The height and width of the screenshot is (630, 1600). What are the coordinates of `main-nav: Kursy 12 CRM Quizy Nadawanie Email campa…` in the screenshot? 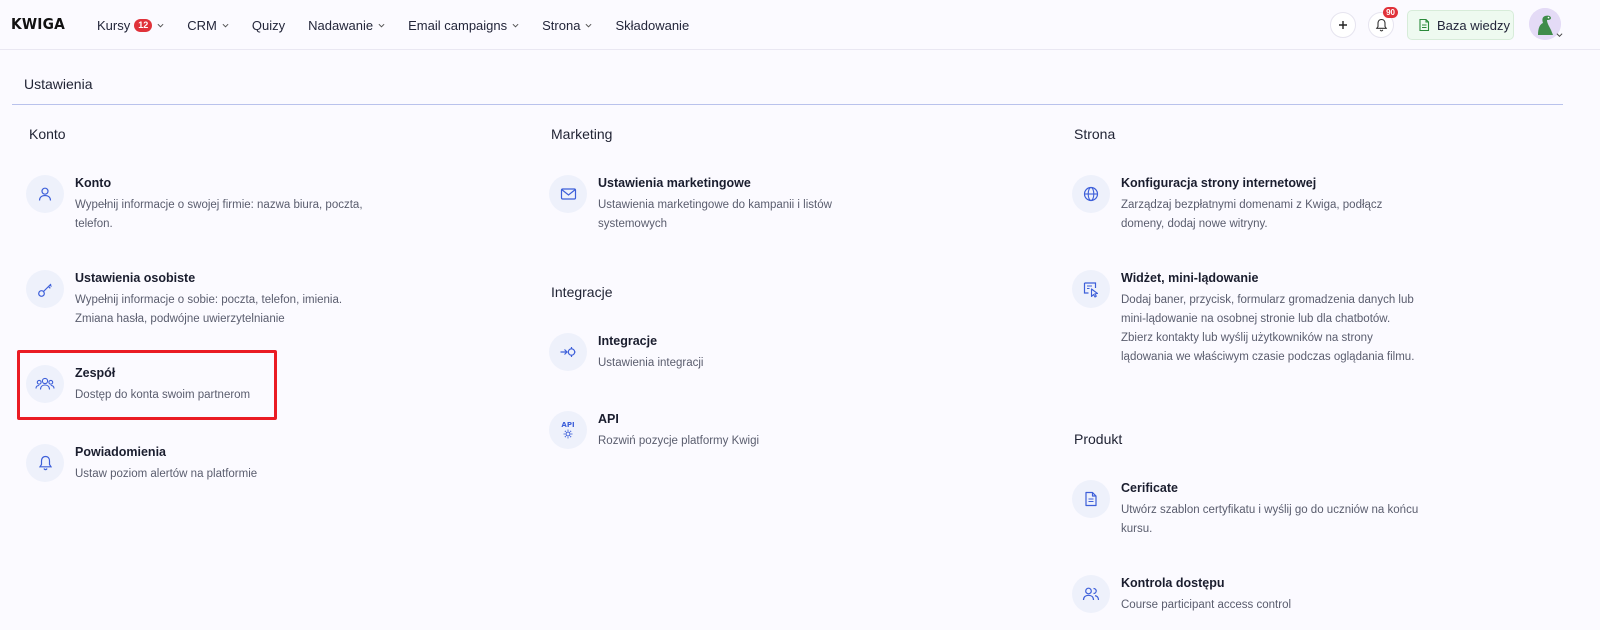 It's located at (404, 25).